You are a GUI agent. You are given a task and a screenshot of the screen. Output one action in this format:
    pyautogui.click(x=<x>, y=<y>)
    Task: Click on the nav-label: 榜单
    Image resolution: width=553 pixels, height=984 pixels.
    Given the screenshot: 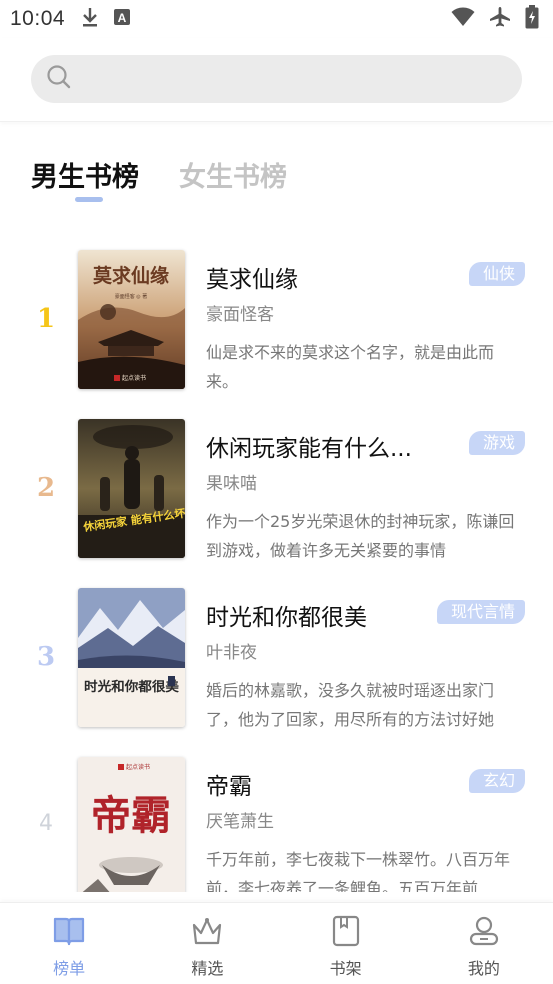 What is the action you would take?
    pyautogui.click(x=69, y=968)
    